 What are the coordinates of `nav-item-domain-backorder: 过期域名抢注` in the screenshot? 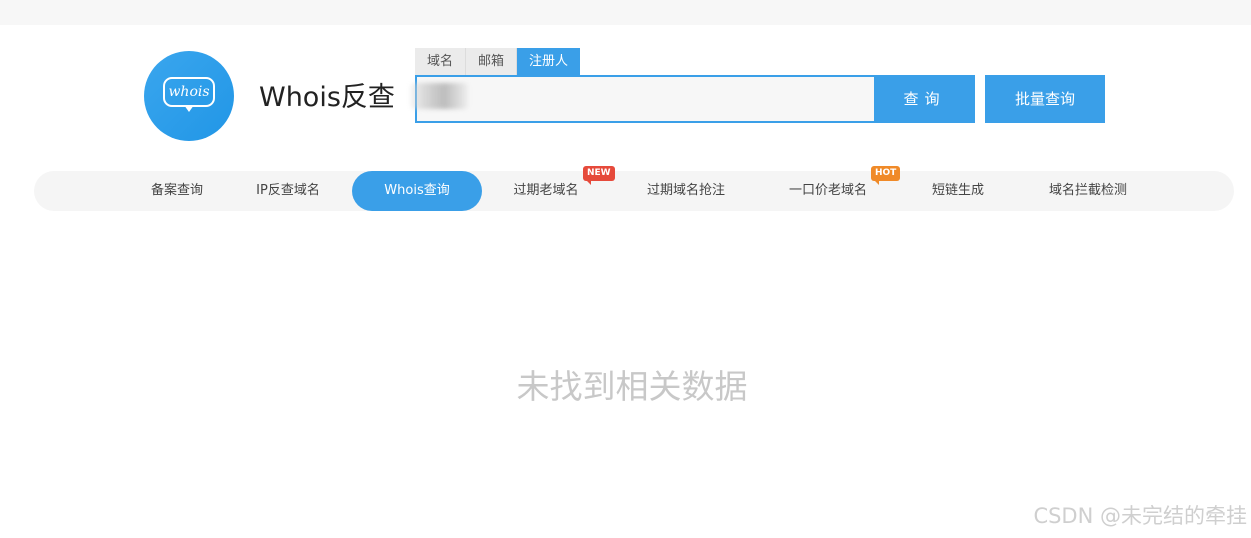 It's located at (686, 191).